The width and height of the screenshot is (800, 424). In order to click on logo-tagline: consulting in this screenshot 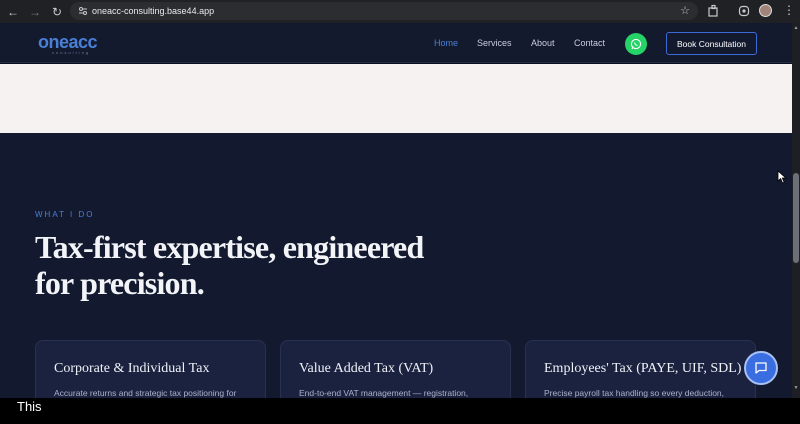, I will do `click(71, 52)`.